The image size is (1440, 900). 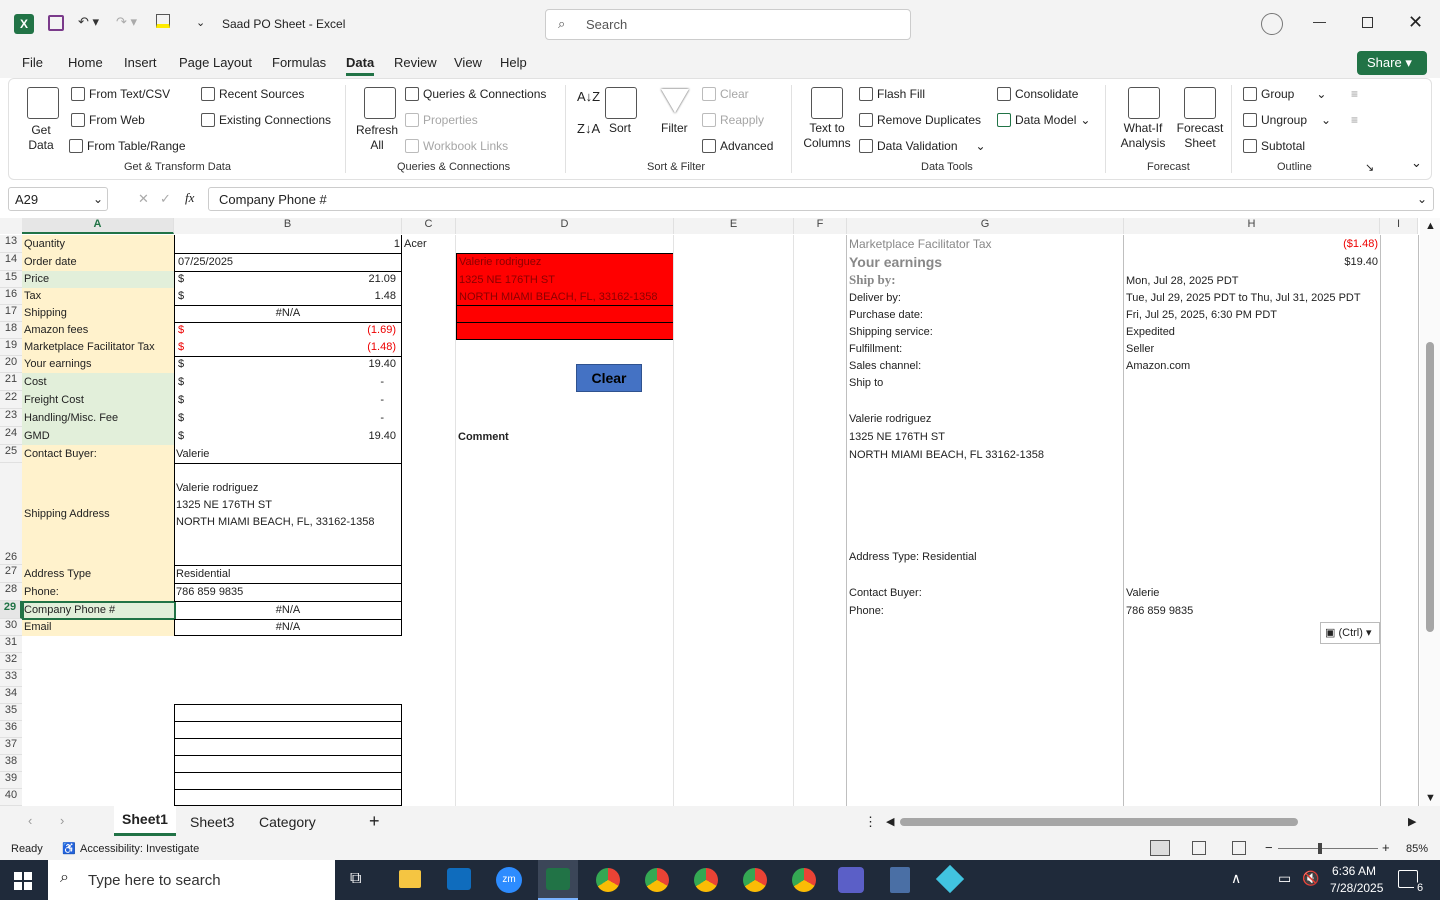 I want to click on sort-desc-icon: Z↓A, so click(x=588, y=128).